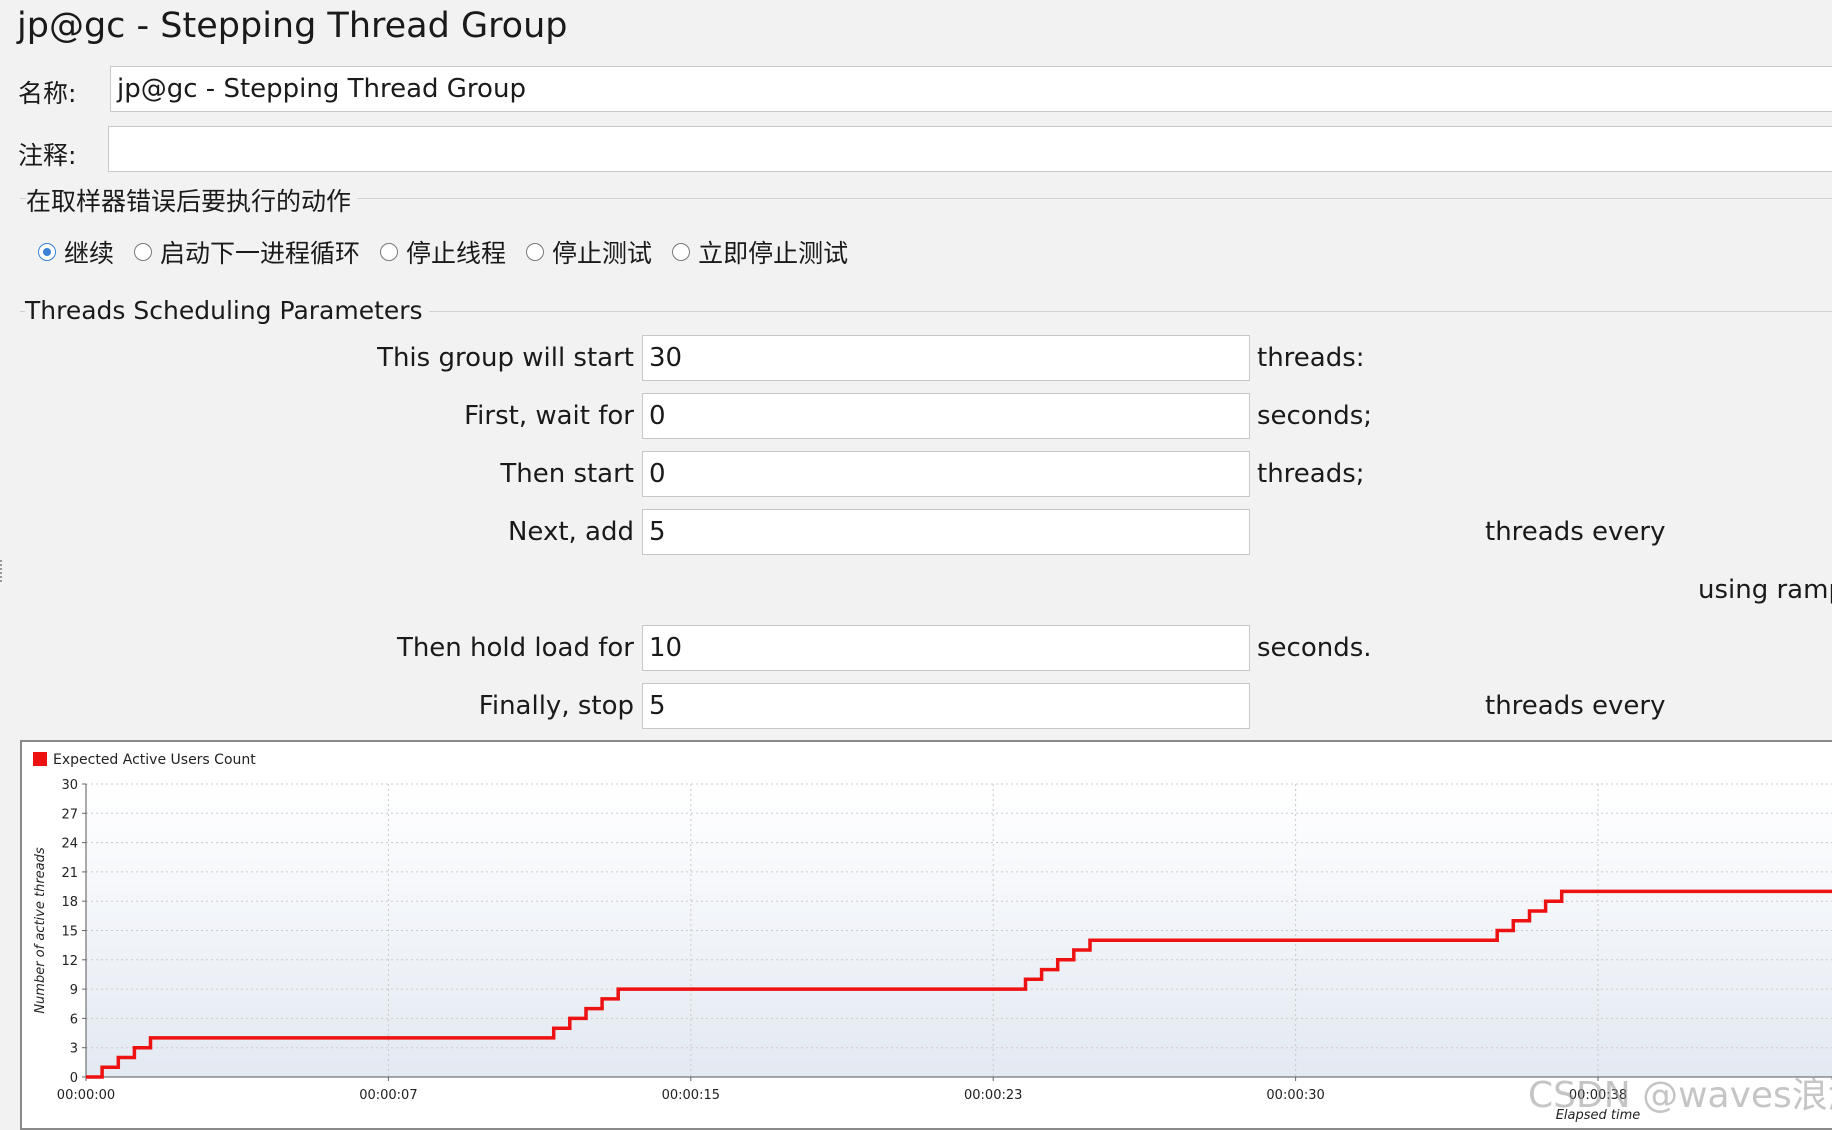 The width and height of the screenshot is (1832, 1130). I want to click on comment-field, so click(970, 149).